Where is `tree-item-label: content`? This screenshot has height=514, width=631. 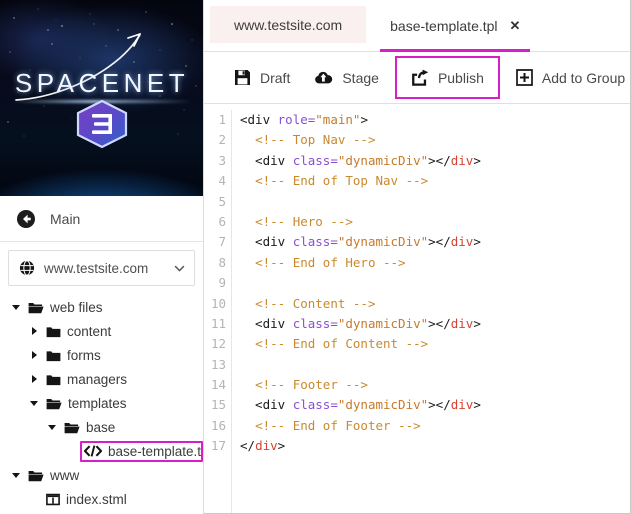 tree-item-label: content is located at coordinates (89, 331).